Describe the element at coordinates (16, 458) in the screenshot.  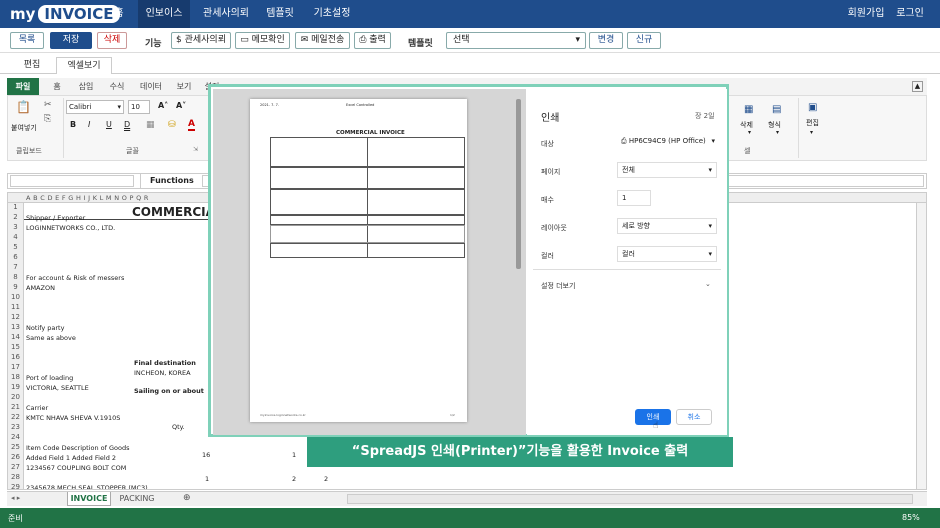
I see `row-number: 26` at that location.